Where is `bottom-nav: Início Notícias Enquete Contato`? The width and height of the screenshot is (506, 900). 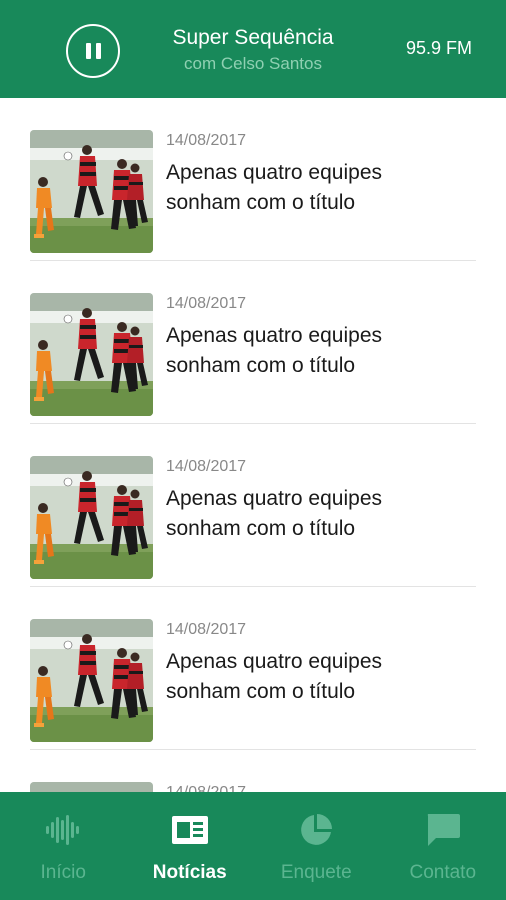
bottom-nav: Início Notícias Enquete Contato is located at coordinates (253, 846).